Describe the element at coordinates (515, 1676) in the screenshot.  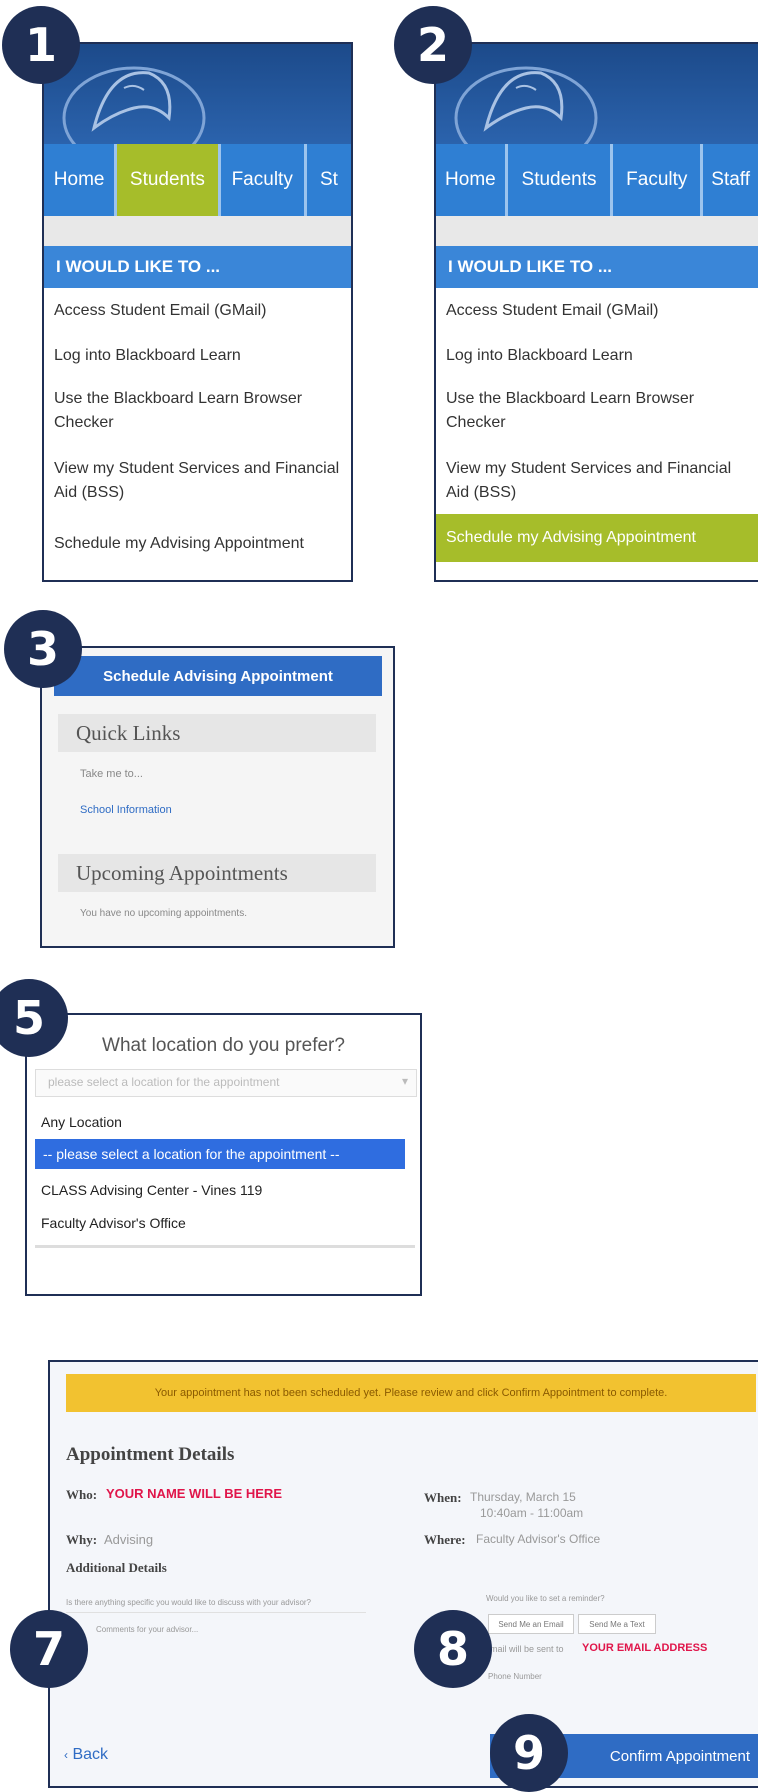
I see `phone-number-field: Phone Number` at that location.